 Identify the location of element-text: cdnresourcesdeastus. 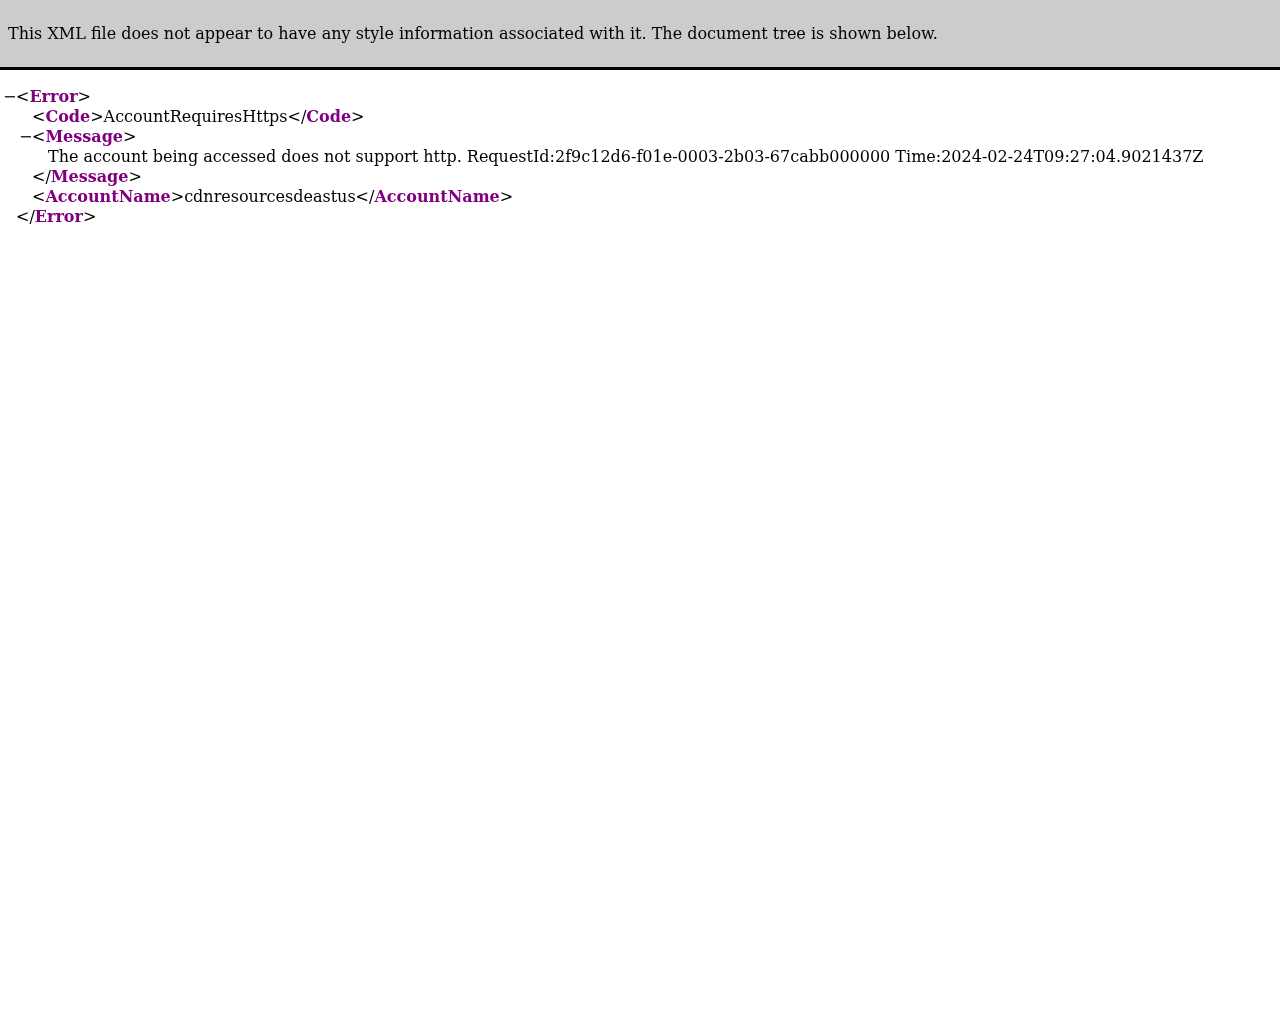
(270, 196).